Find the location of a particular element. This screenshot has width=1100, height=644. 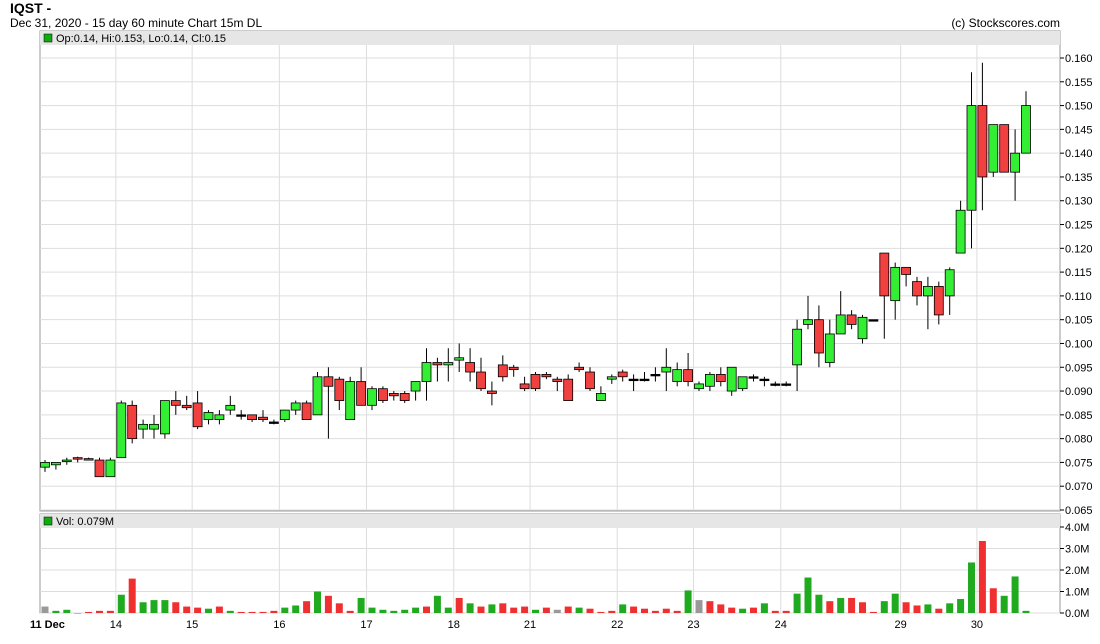

x-tick-label: 24 is located at coordinates (781, 625).